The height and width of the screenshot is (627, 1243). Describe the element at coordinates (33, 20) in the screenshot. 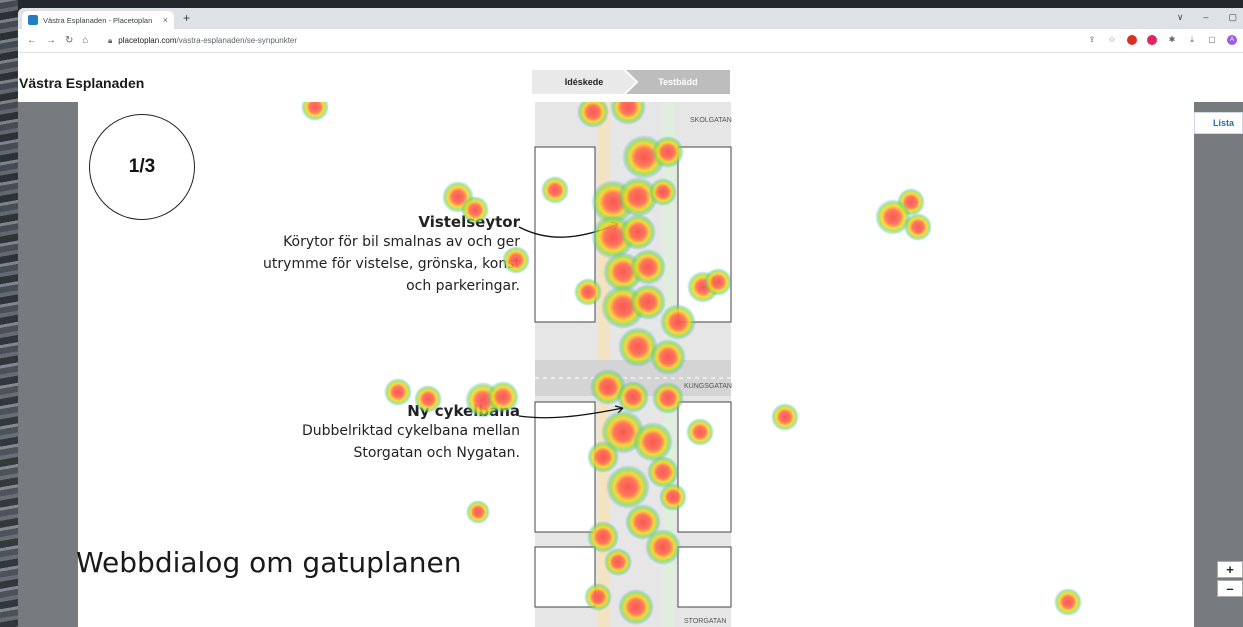

I see `site-favicon-icon` at that location.